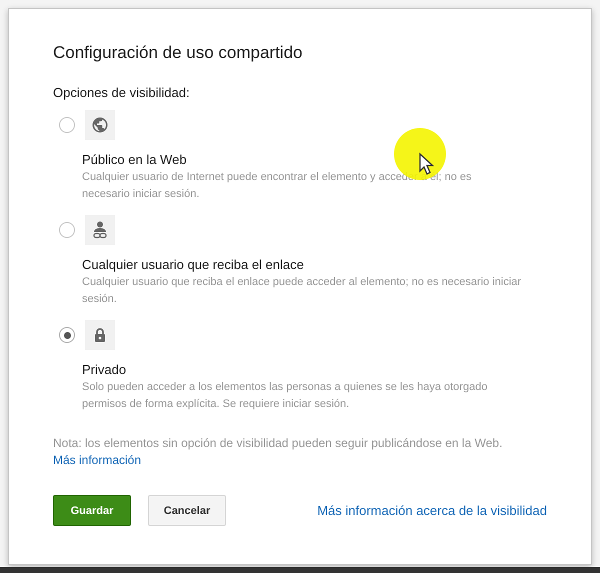  I want to click on lock-icon, so click(100, 335).